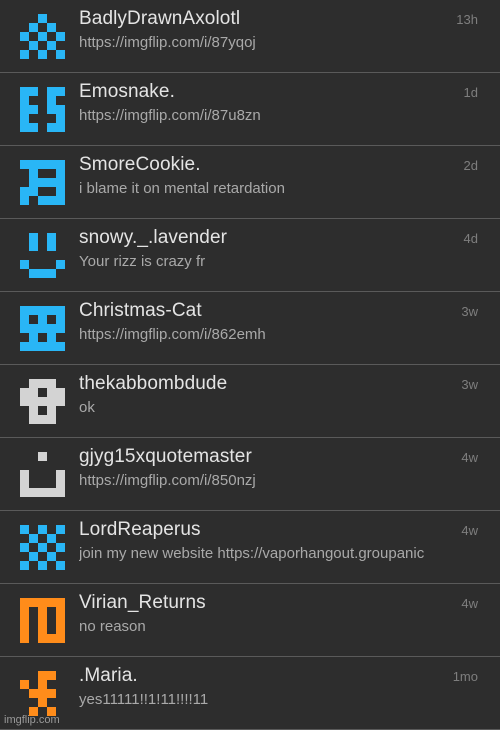 This screenshot has width=500, height=730. What do you see at coordinates (32, 720) in the screenshot?
I see `watermark: imgflip.com` at bounding box center [32, 720].